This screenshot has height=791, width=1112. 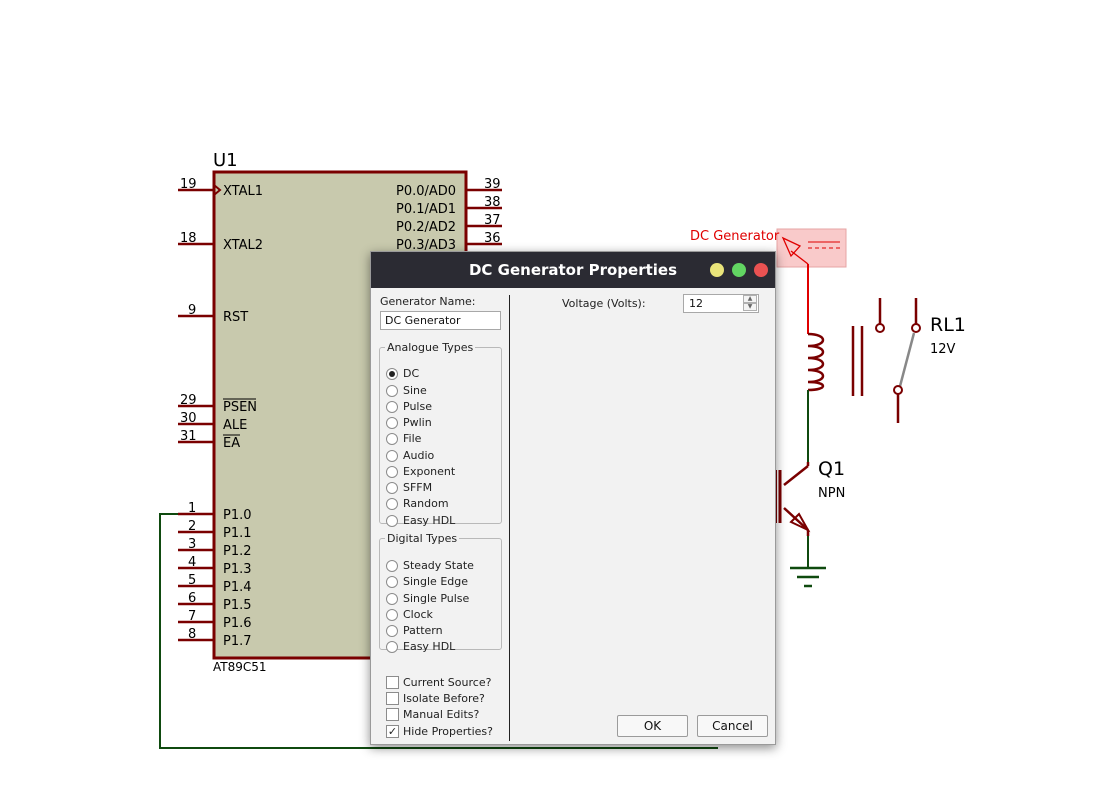 What do you see at coordinates (441, 714) in the screenshot?
I see `checkbox-label: Manual Edits?` at bounding box center [441, 714].